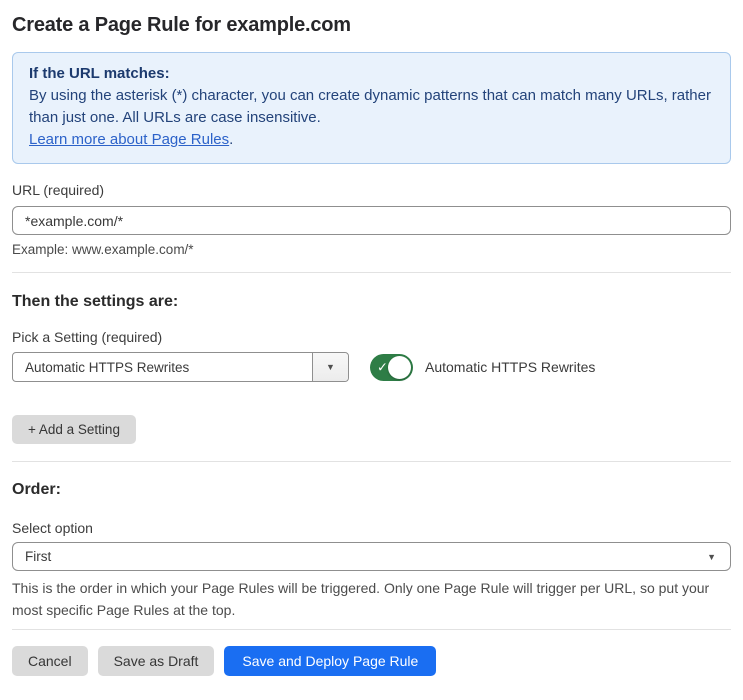 The width and height of the screenshot is (743, 700). What do you see at coordinates (87, 337) in the screenshot?
I see `pick-setting-label: Pick a Setting (required)` at bounding box center [87, 337].